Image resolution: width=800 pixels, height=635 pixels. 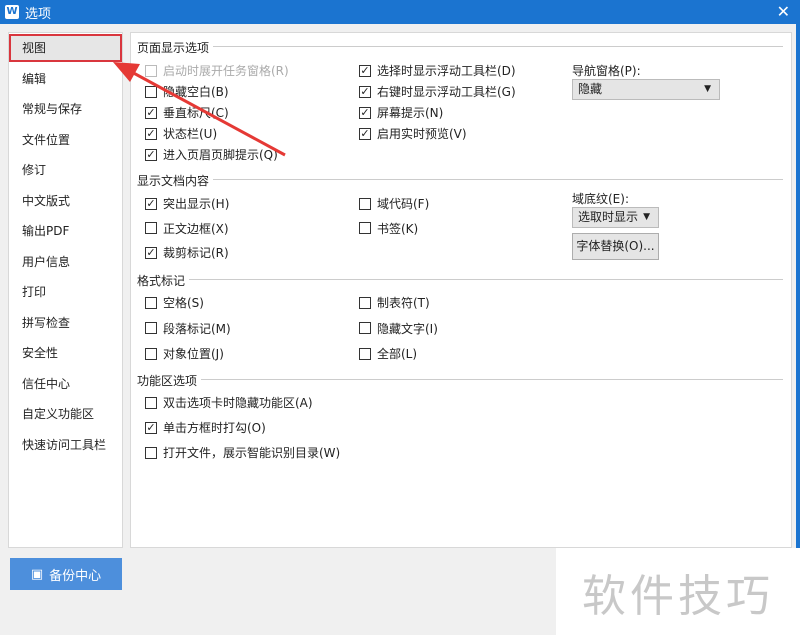 I want to click on red-arrow-annotation, so click(x=199, y=109).